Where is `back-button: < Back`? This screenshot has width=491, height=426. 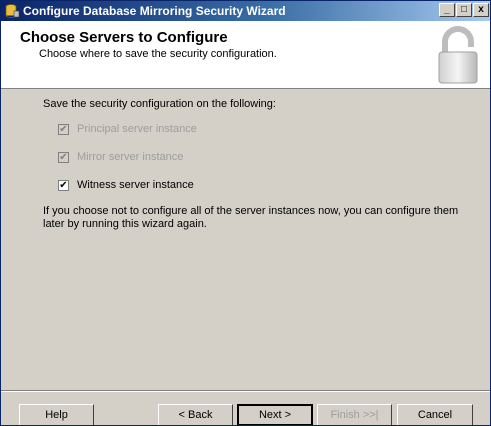
back-button: < Back is located at coordinates (195, 414).